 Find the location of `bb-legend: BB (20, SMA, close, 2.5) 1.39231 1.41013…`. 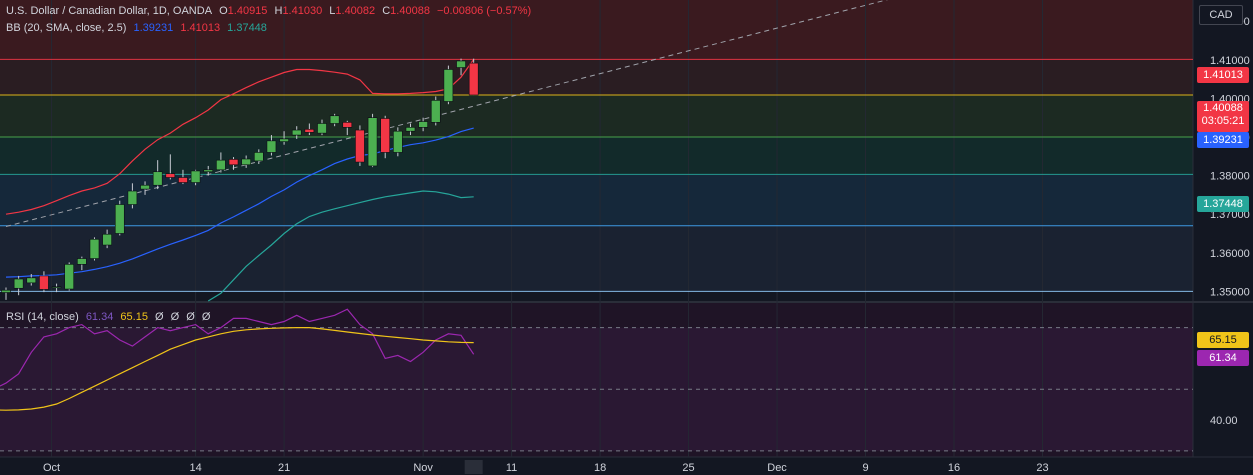

bb-legend: BB (20, SMA, close, 2.5) 1.39231 1.41013… is located at coordinates (138, 28).